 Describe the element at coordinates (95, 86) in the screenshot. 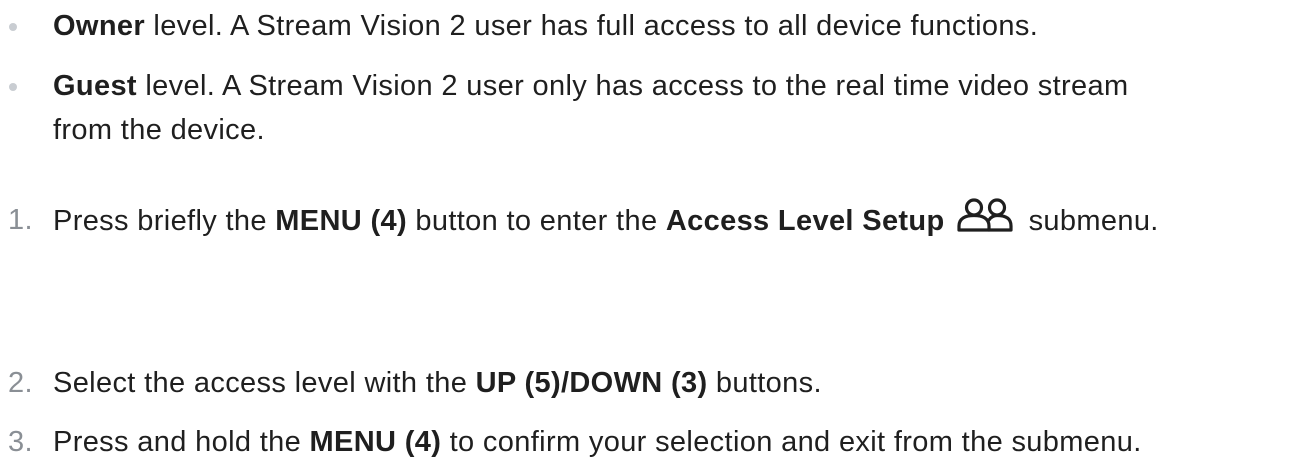

I see `bullet-bold-term: Guest` at that location.